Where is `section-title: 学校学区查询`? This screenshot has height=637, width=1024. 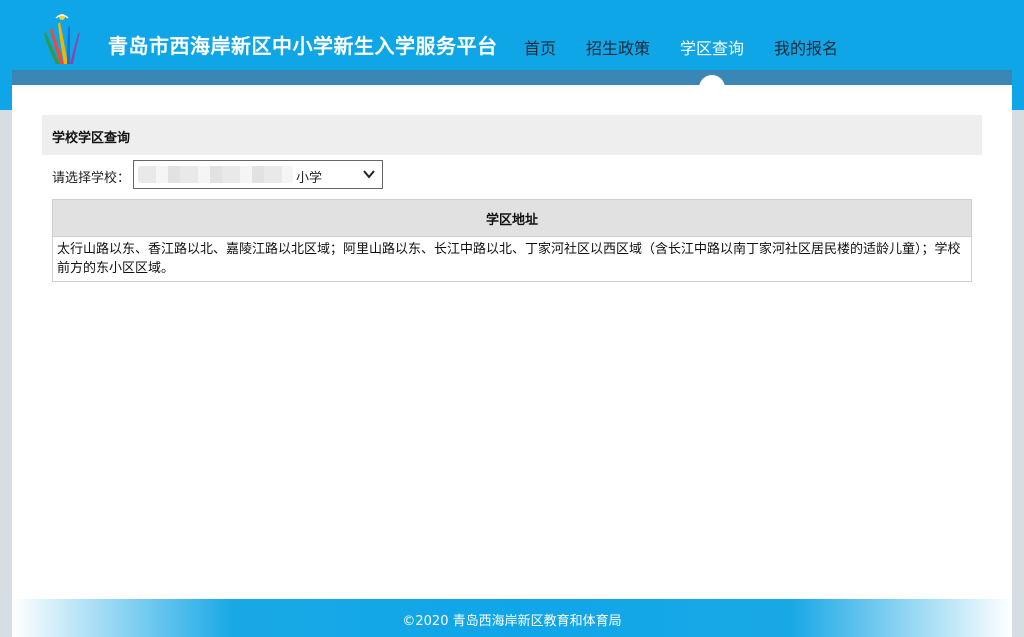 section-title: 学校学区查询 is located at coordinates (91, 138).